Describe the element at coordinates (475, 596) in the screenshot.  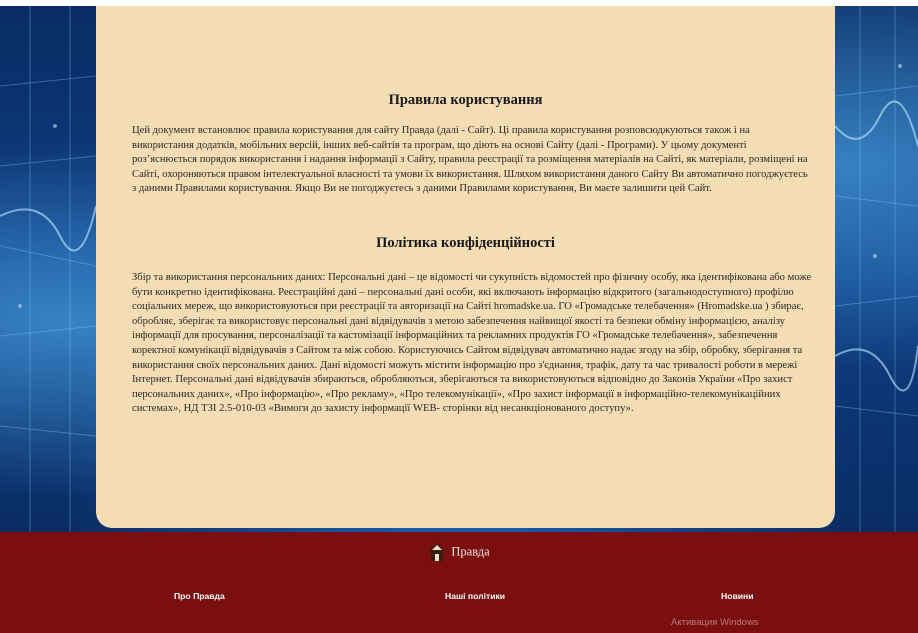
I see `footer-link-policies: Наші політики` at that location.